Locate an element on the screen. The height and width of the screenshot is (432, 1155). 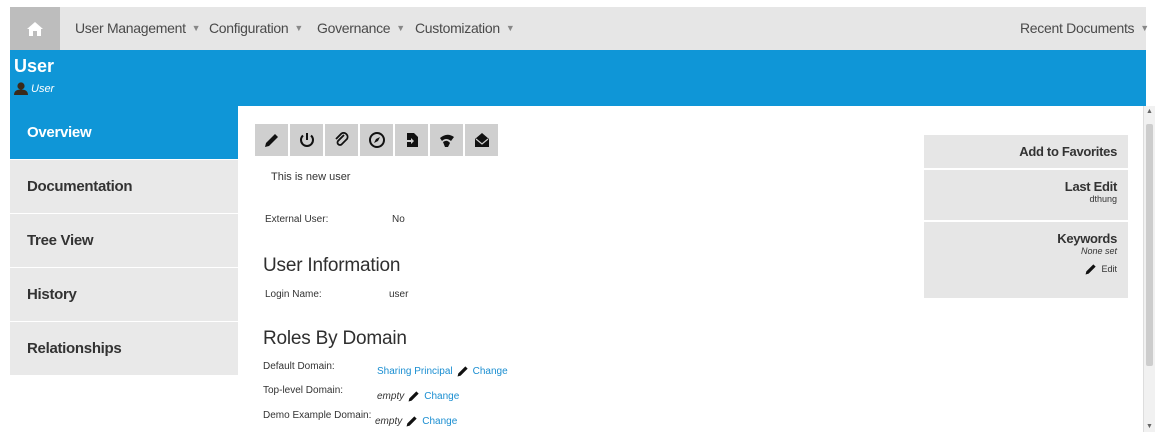
disable-button is located at coordinates (306, 140).